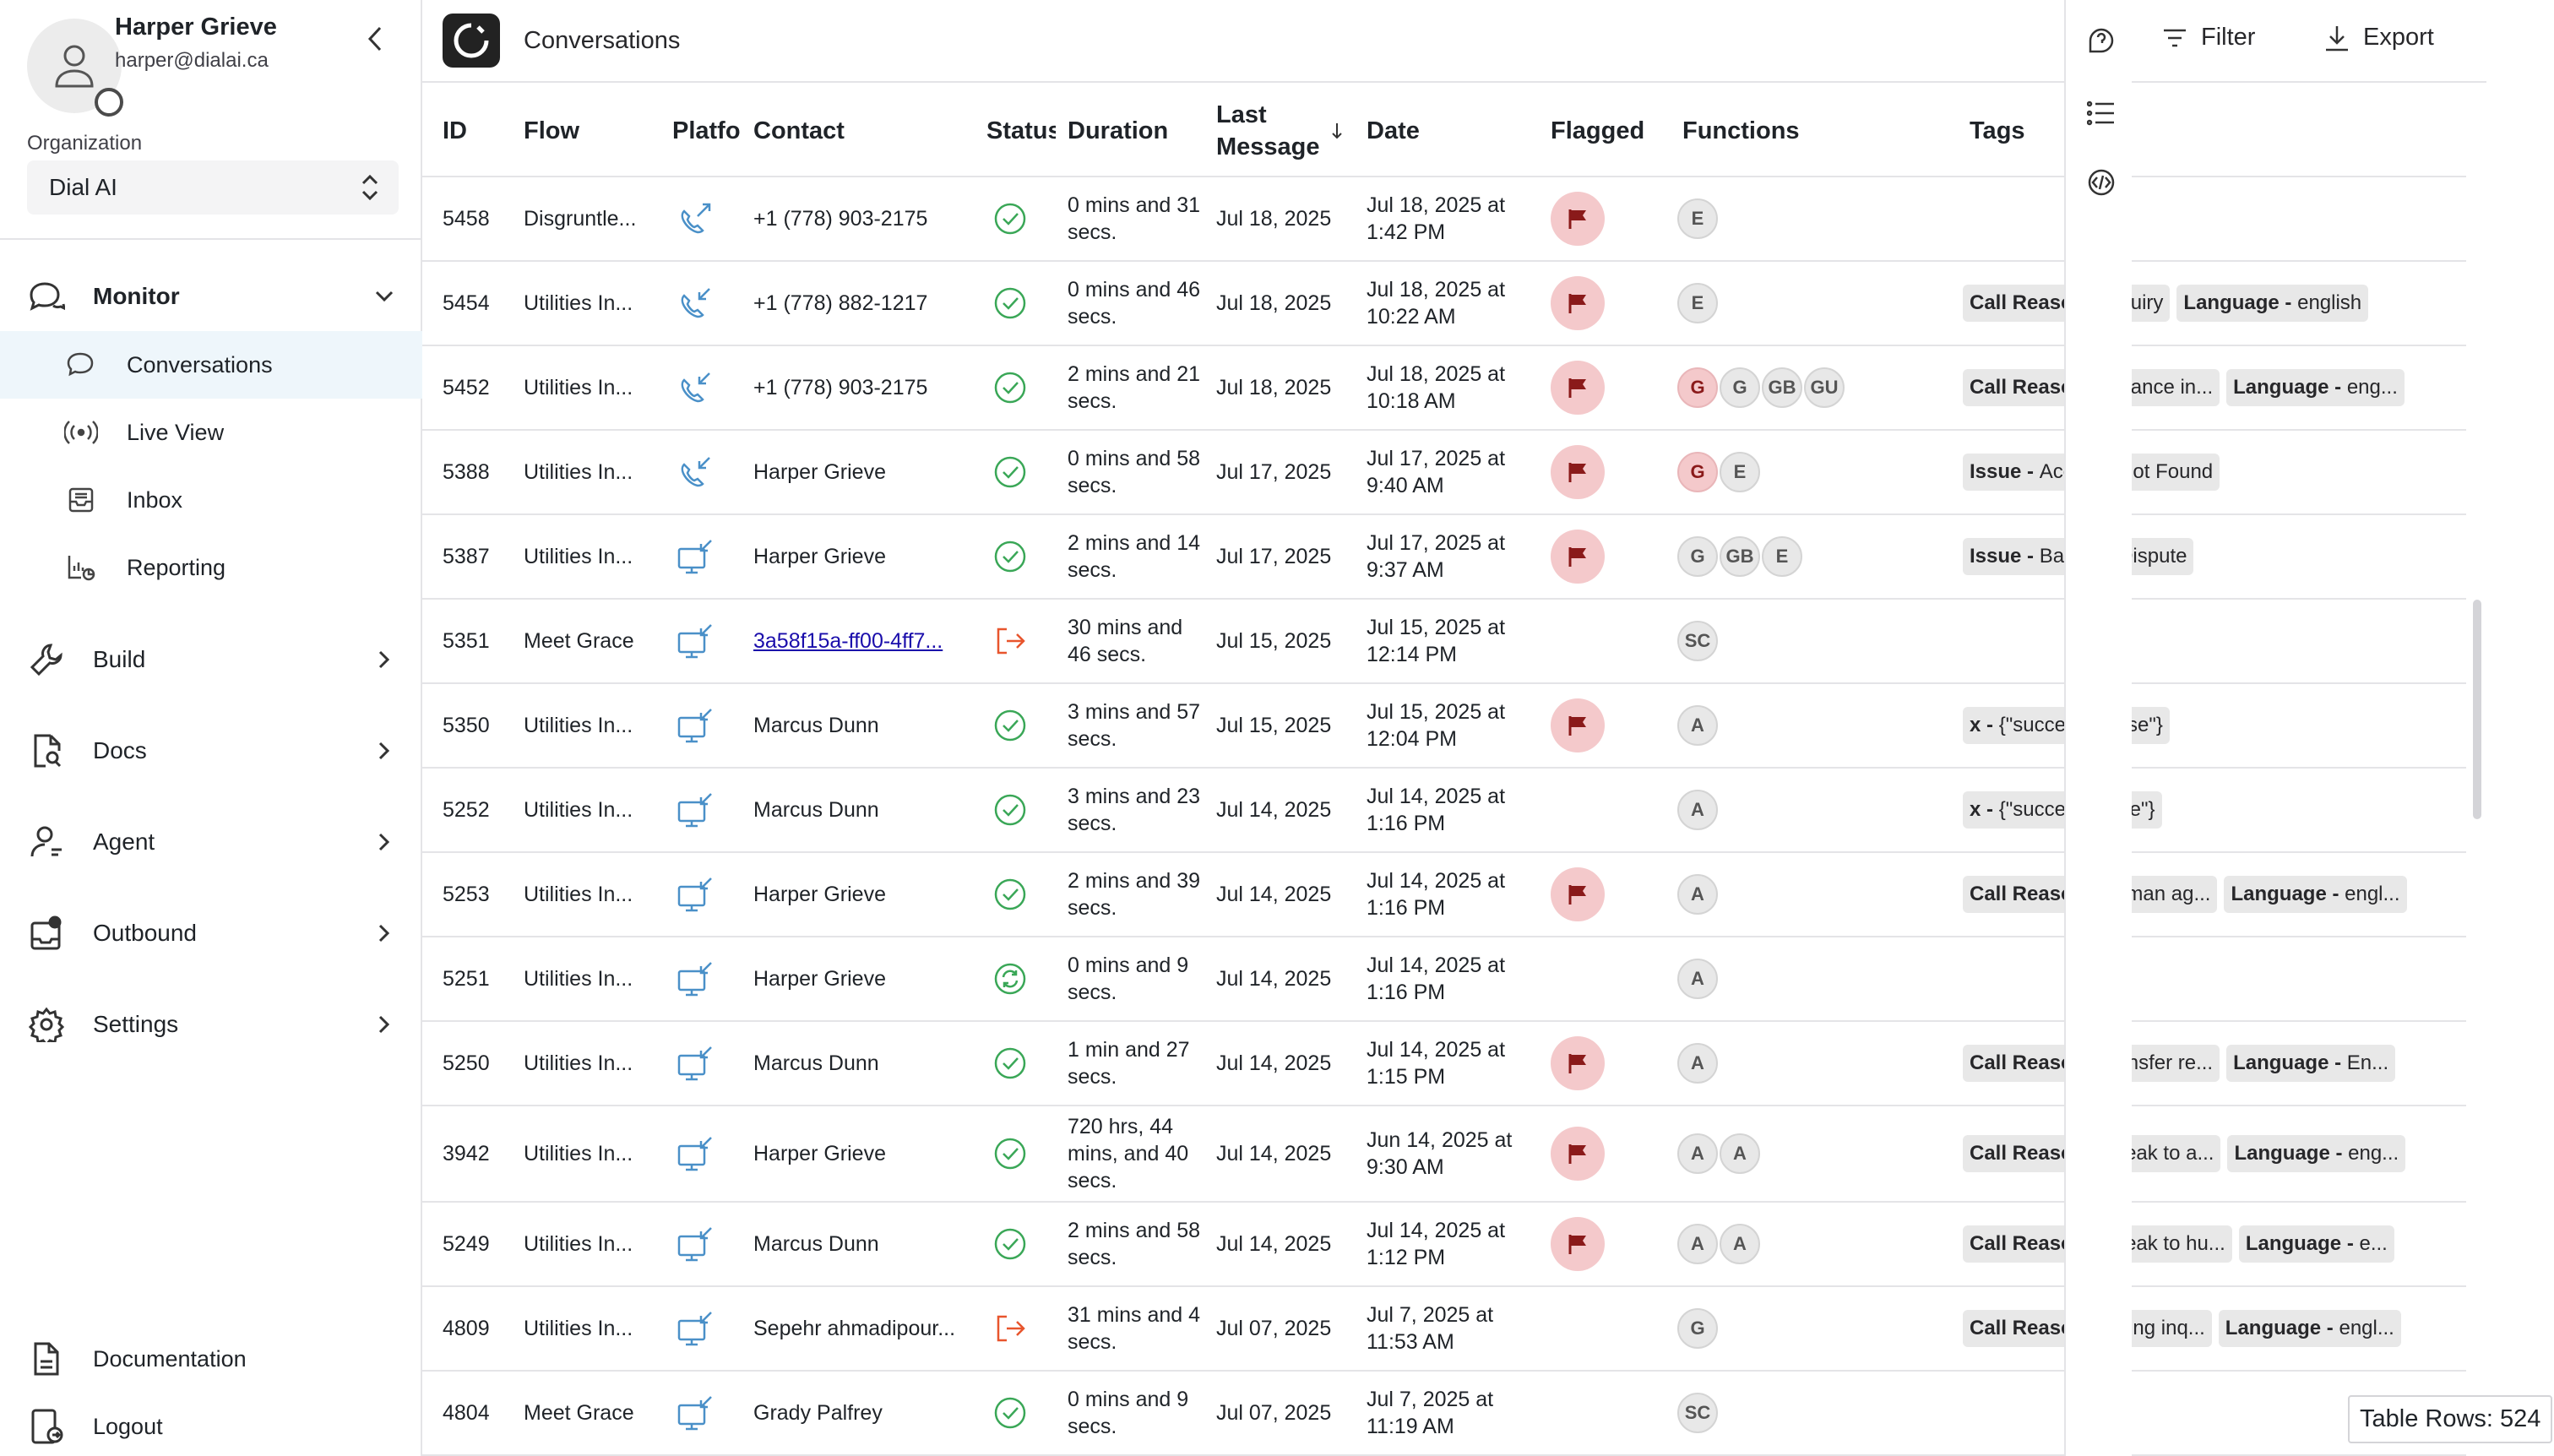 The image size is (2554, 1456). What do you see at coordinates (2101, 182) in the screenshot?
I see `code-brackets-icon` at bounding box center [2101, 182].